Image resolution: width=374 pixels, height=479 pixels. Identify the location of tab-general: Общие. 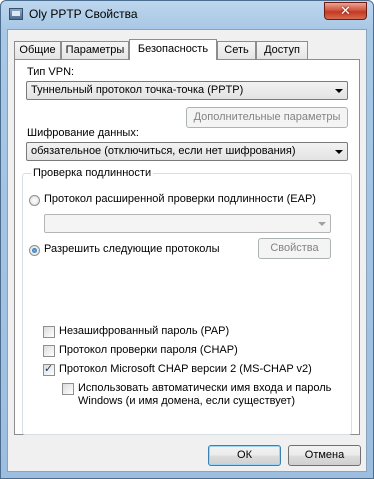
(37, 50).